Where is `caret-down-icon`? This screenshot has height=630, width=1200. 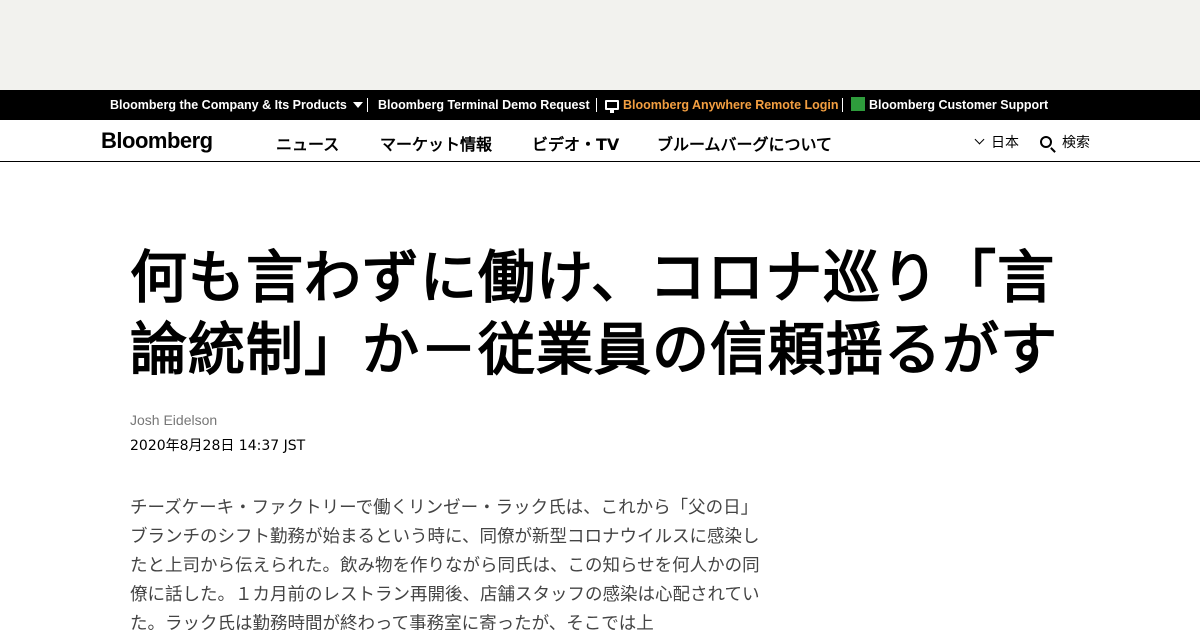
caret-down-icon is located at coordinates (357, 104).